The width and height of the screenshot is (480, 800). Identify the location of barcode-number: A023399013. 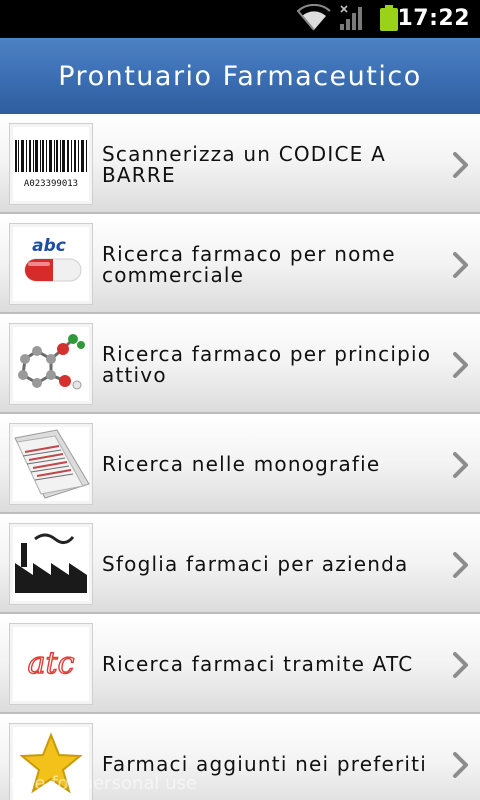
(51, 184).